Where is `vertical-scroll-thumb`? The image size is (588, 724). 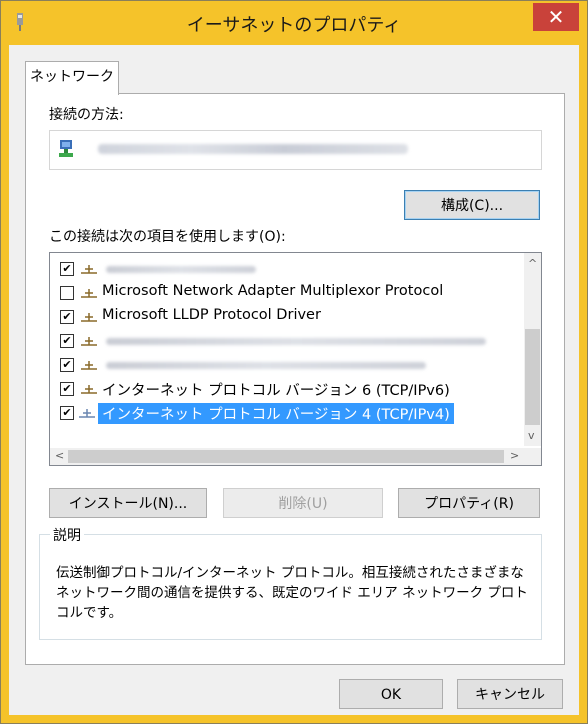
vertical-scroll-thumb is located at coordinates (532, 377).